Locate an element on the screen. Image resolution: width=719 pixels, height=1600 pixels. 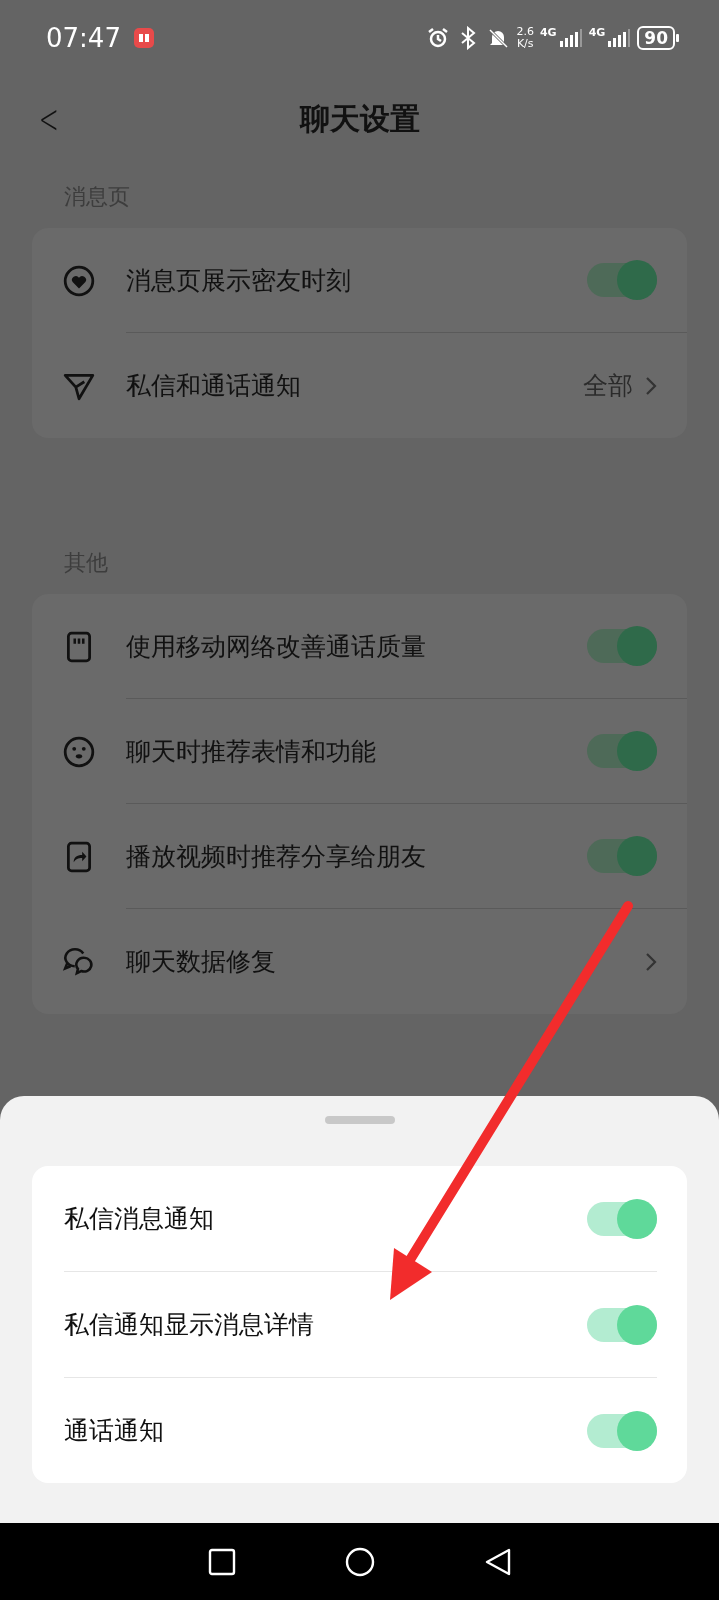
setting-label: 私信通知显示消息详情 is located at coordinates (189, 1325).